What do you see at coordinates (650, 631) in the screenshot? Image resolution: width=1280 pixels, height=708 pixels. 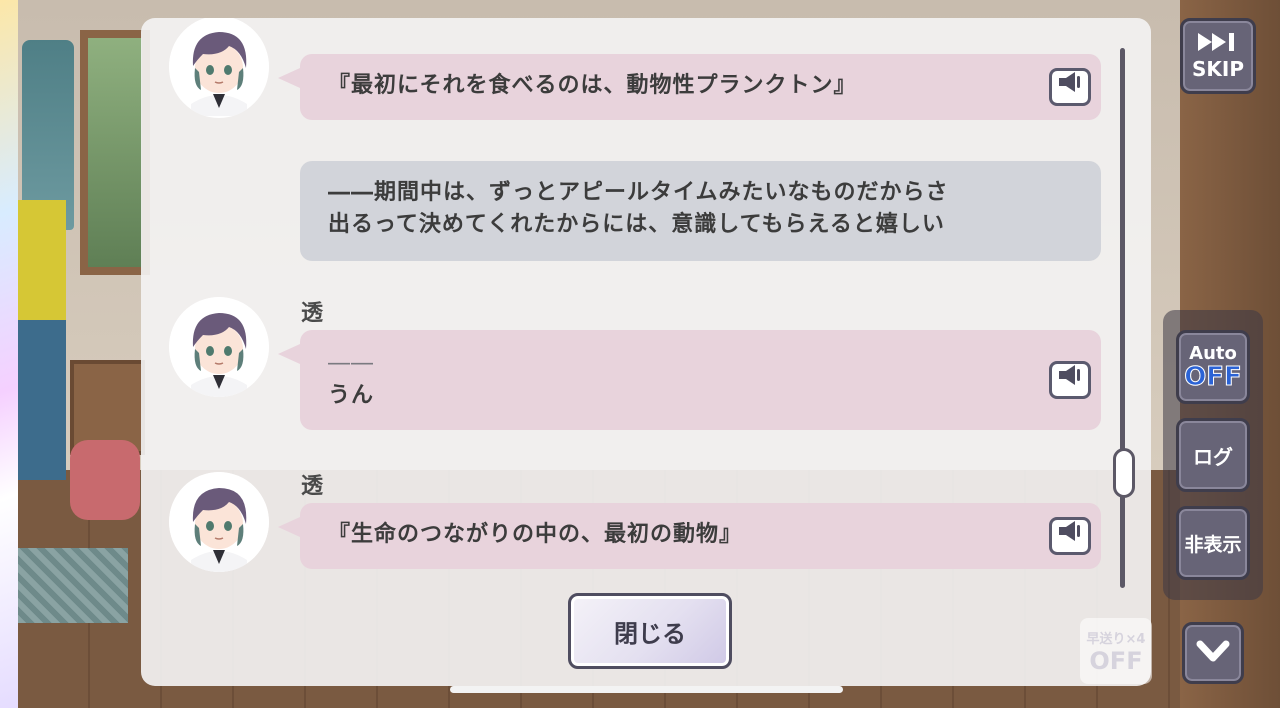 I see `close-button: 閉じる` at bounding box center [650, 631].